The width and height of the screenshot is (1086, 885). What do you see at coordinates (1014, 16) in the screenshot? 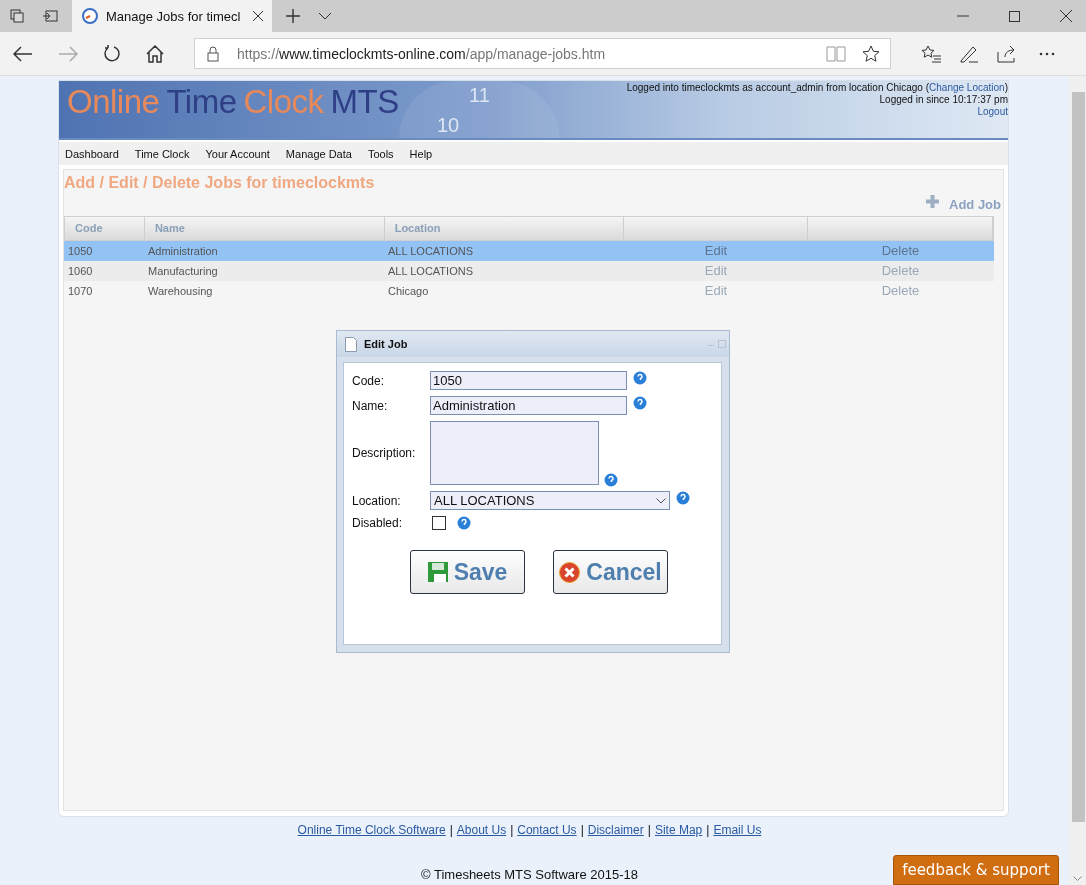
I see `maximize-icon` at bounding box center [1014, 16].